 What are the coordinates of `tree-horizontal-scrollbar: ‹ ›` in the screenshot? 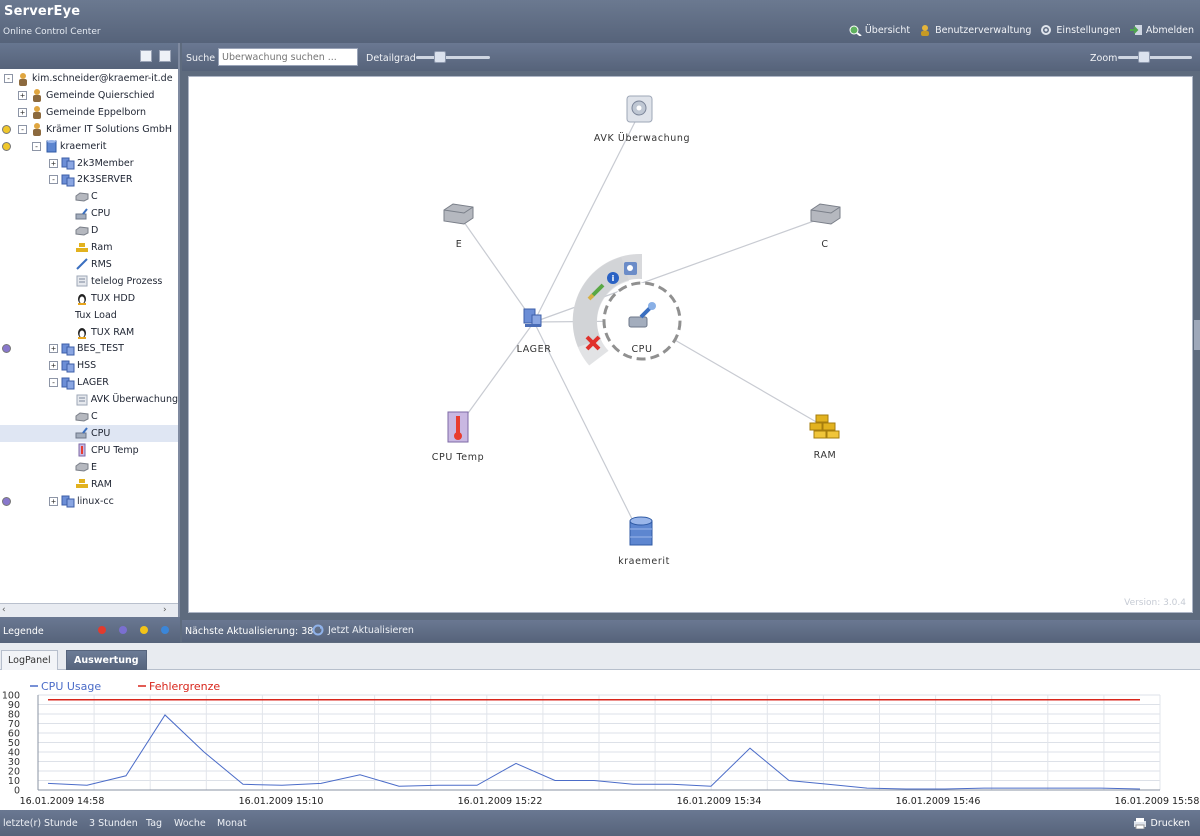 It's located at (89, 610).